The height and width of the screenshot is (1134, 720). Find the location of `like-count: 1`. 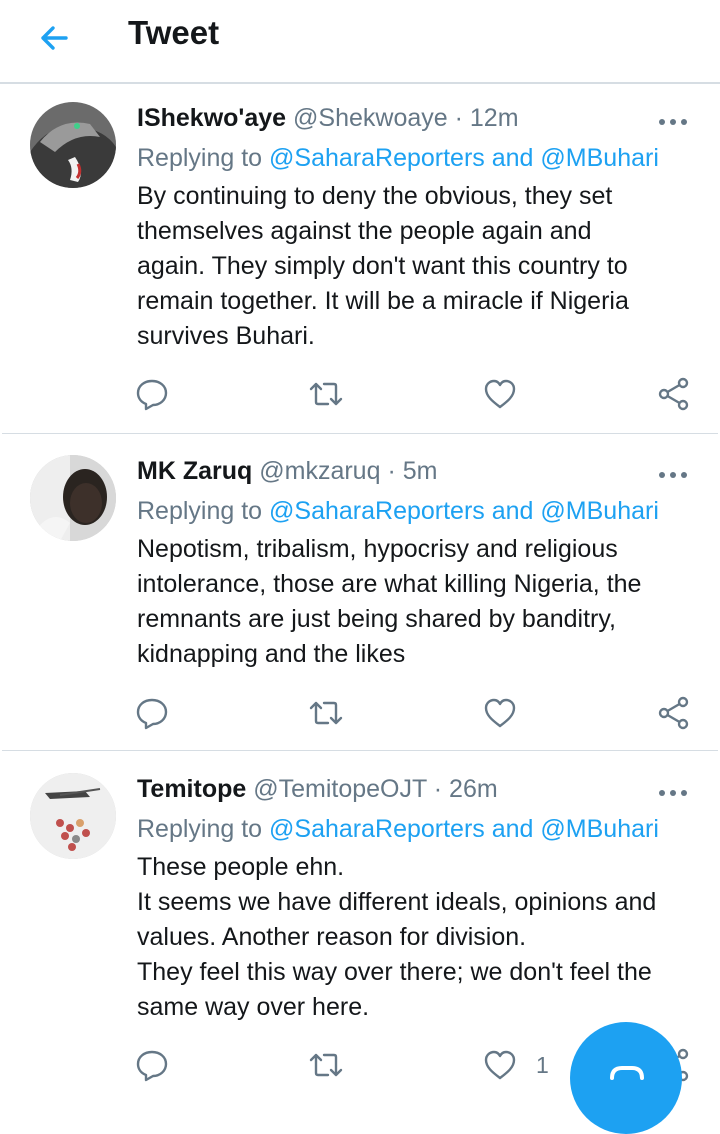

like-count: 1 is located at coordinates (542, 1065).